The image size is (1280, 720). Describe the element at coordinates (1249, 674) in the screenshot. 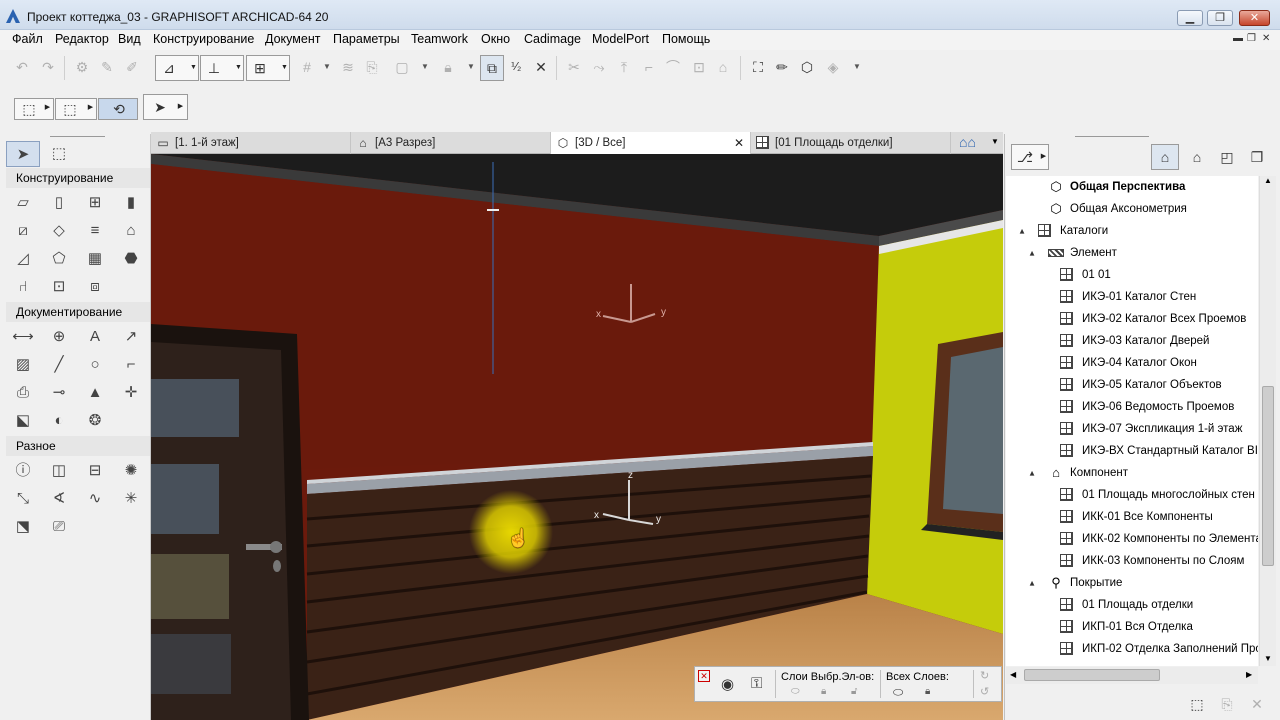

I see `scroll-right-icon: ▶` at that location.